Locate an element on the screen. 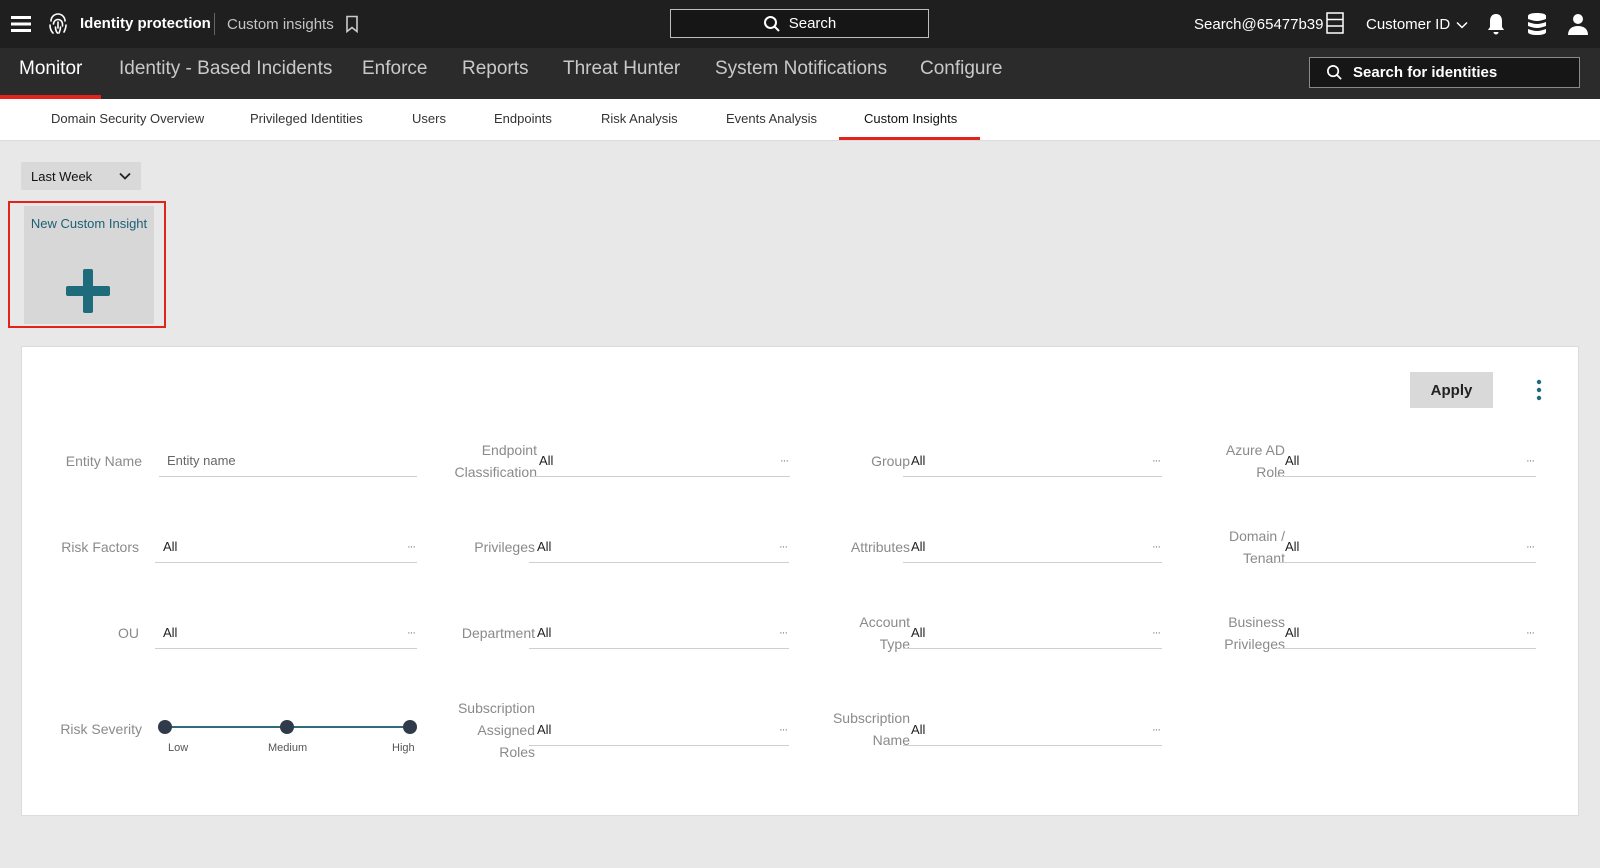 Image resolution: width=1600 pixels, height=868 pixels. nav-system-notifications: System Notifications is located at coordinates (801, 69).